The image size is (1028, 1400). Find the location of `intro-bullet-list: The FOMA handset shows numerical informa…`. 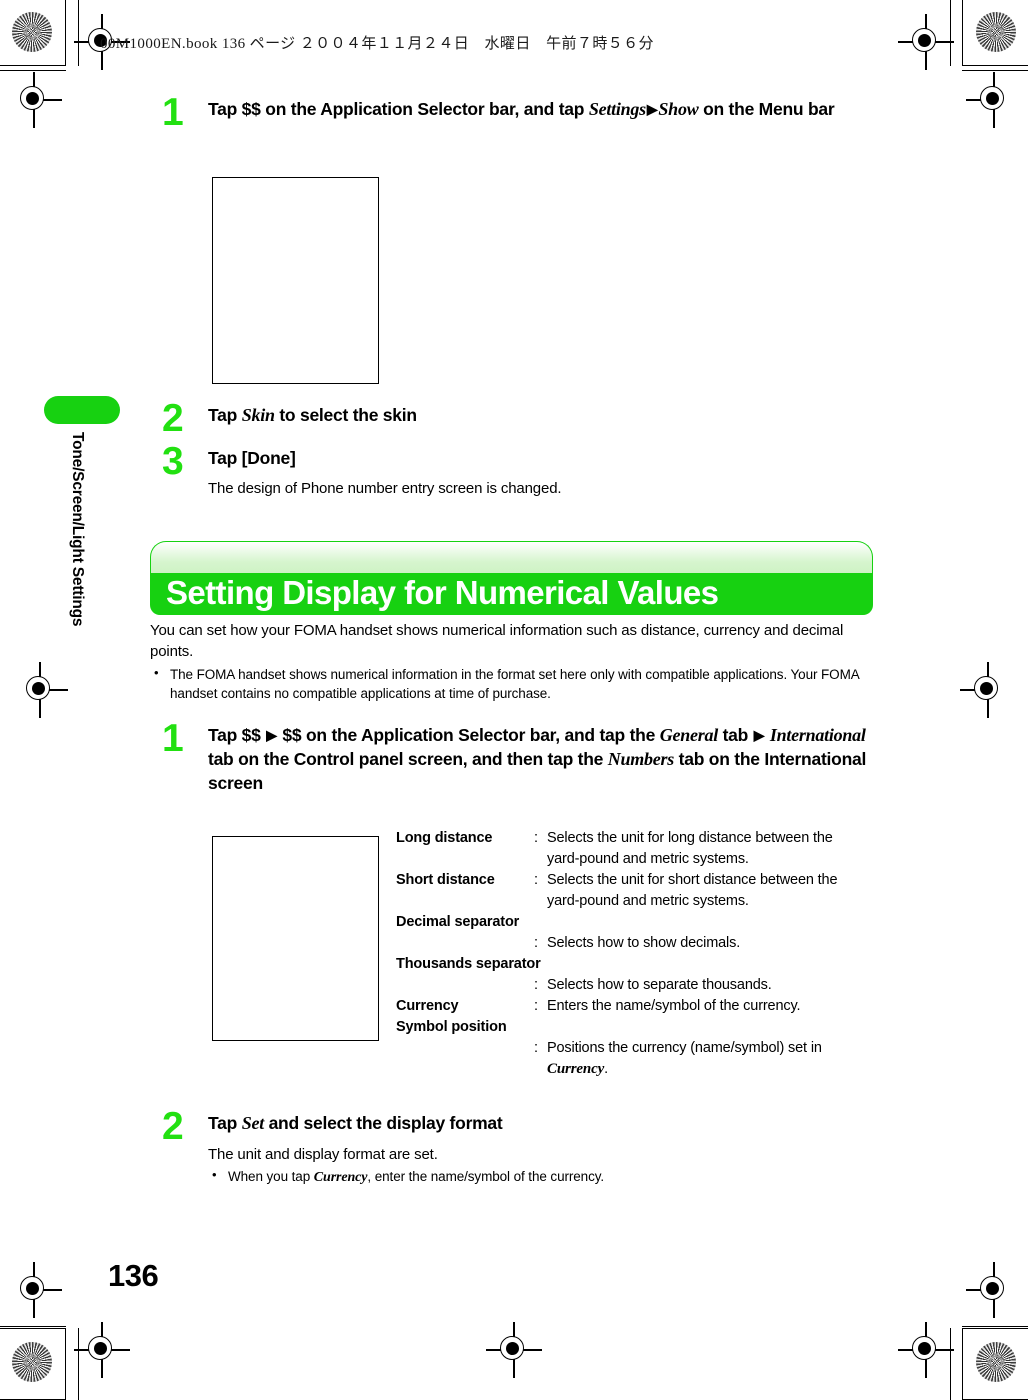

intro-bullet-list: The FOMA handset shows numerical informa… is located at coordinates (520, 684).